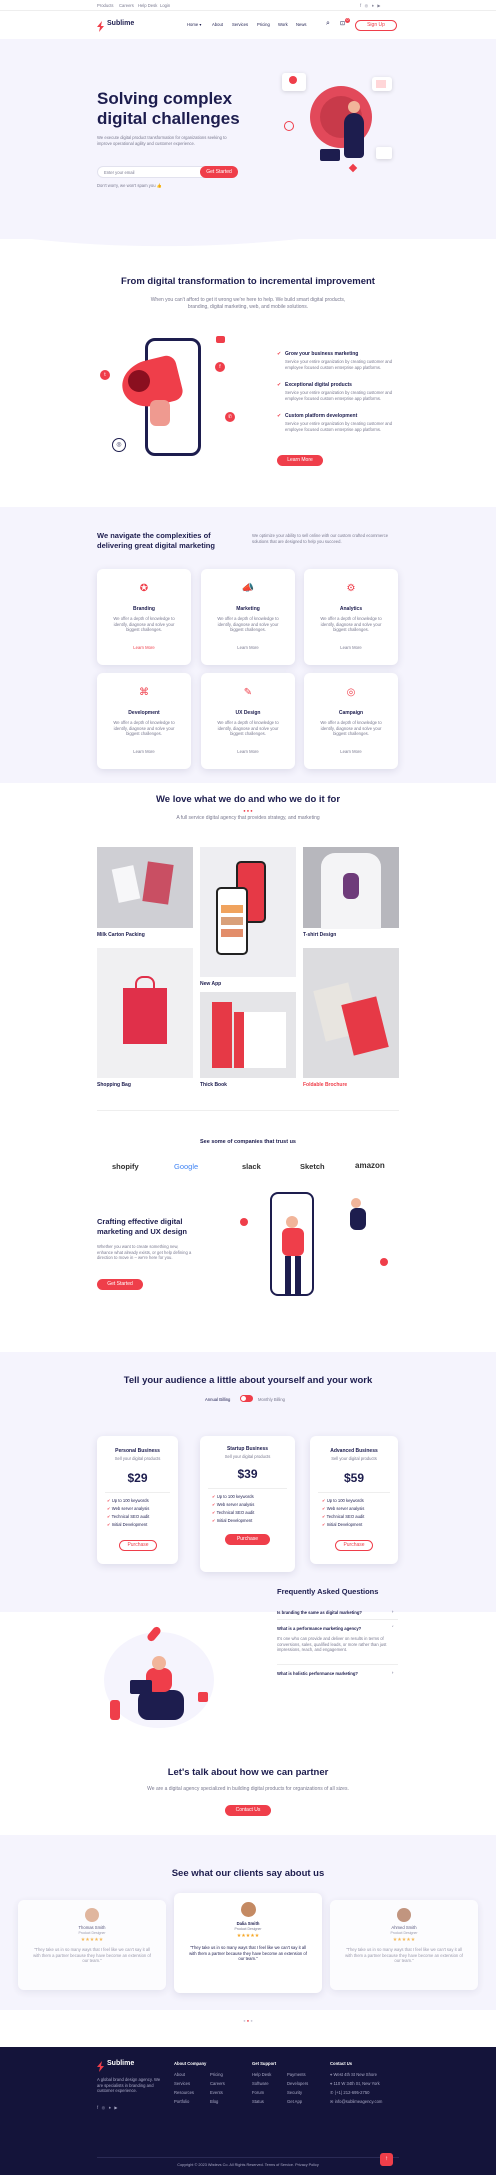 Image resolution: width=496 pixels, height=2175 pixels. Describe the element at coordinates (100, 25) in the screenshot. I see `logo-icon` at that location.